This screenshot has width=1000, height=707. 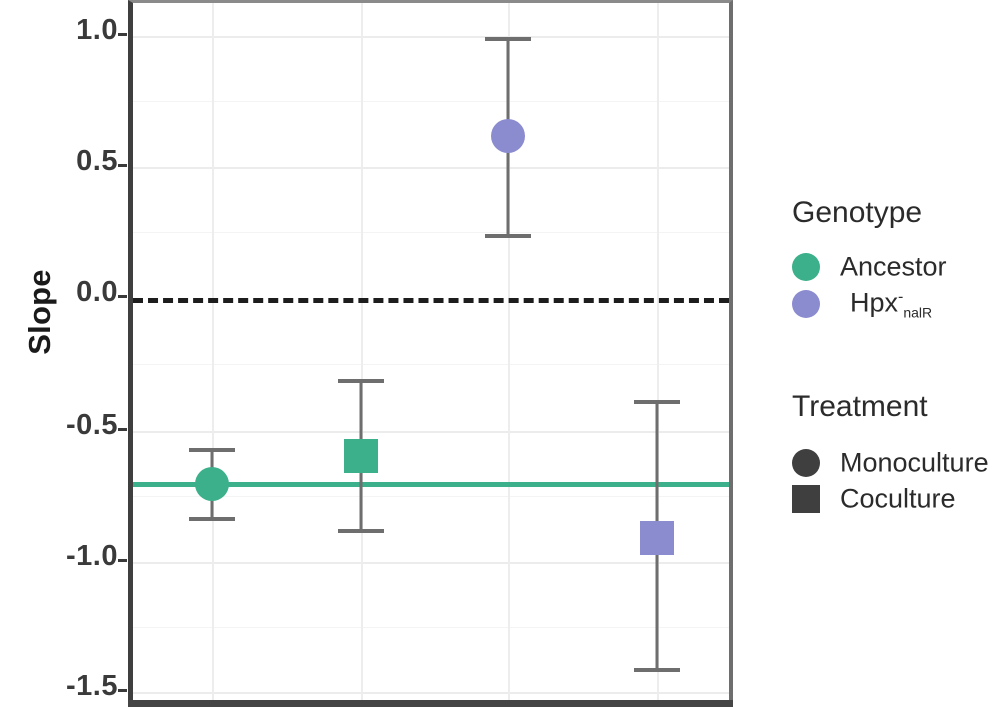 I want to click on zero-reference-line, so click(x=431, y=300).